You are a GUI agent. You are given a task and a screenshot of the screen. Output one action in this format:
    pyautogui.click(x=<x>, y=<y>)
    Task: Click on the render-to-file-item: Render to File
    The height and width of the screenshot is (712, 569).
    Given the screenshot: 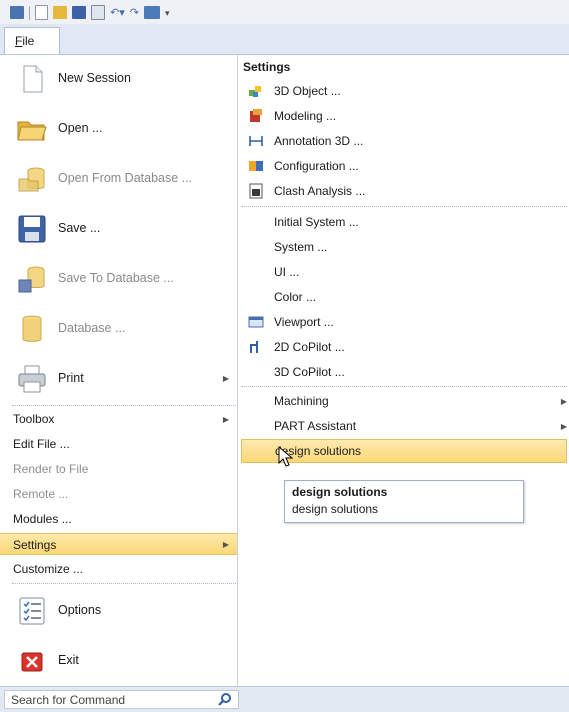 What is the action you would take?
    pyautogui.click(x=118, y=469)
    